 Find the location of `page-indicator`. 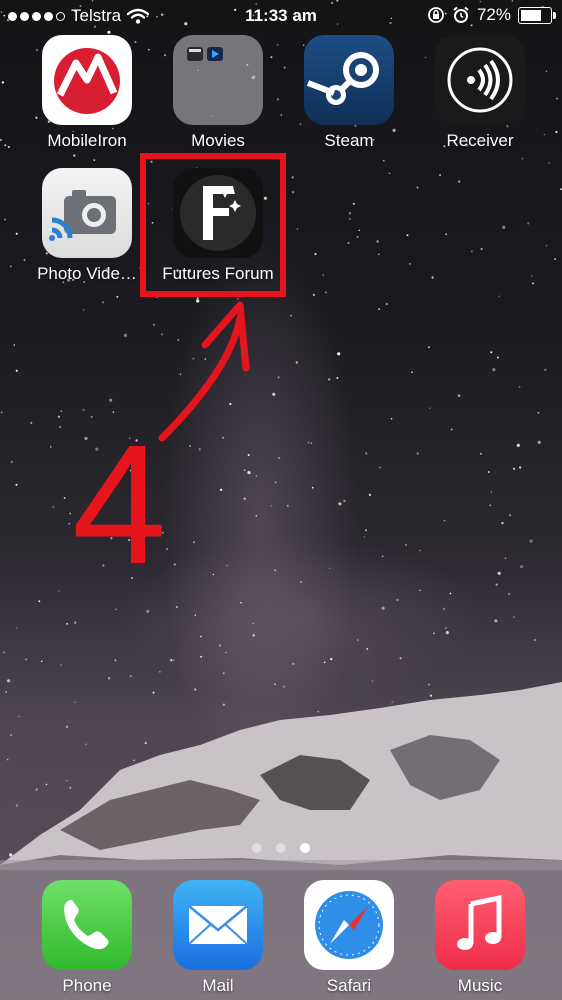

page-indicator is located at coordinates (281, 848).